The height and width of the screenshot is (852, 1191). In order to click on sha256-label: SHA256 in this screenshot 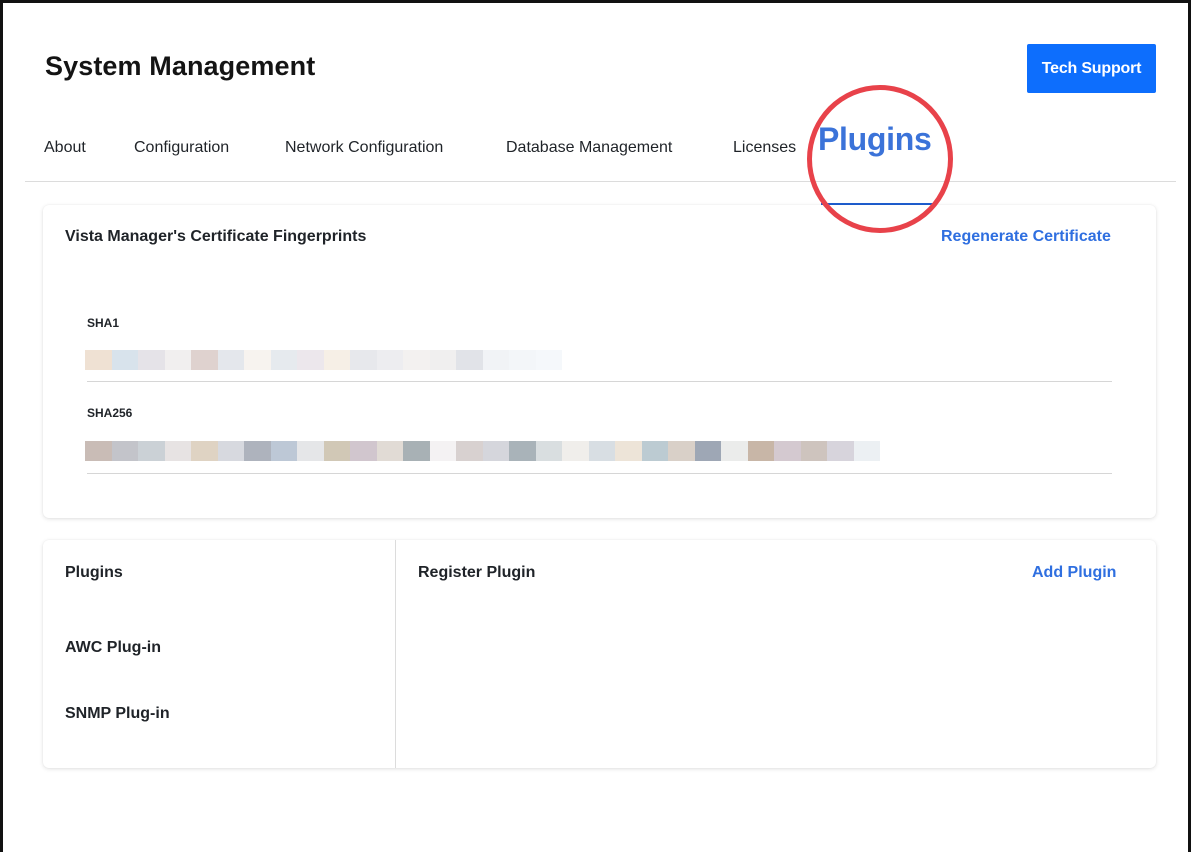, I will do `click(110, 413)`.